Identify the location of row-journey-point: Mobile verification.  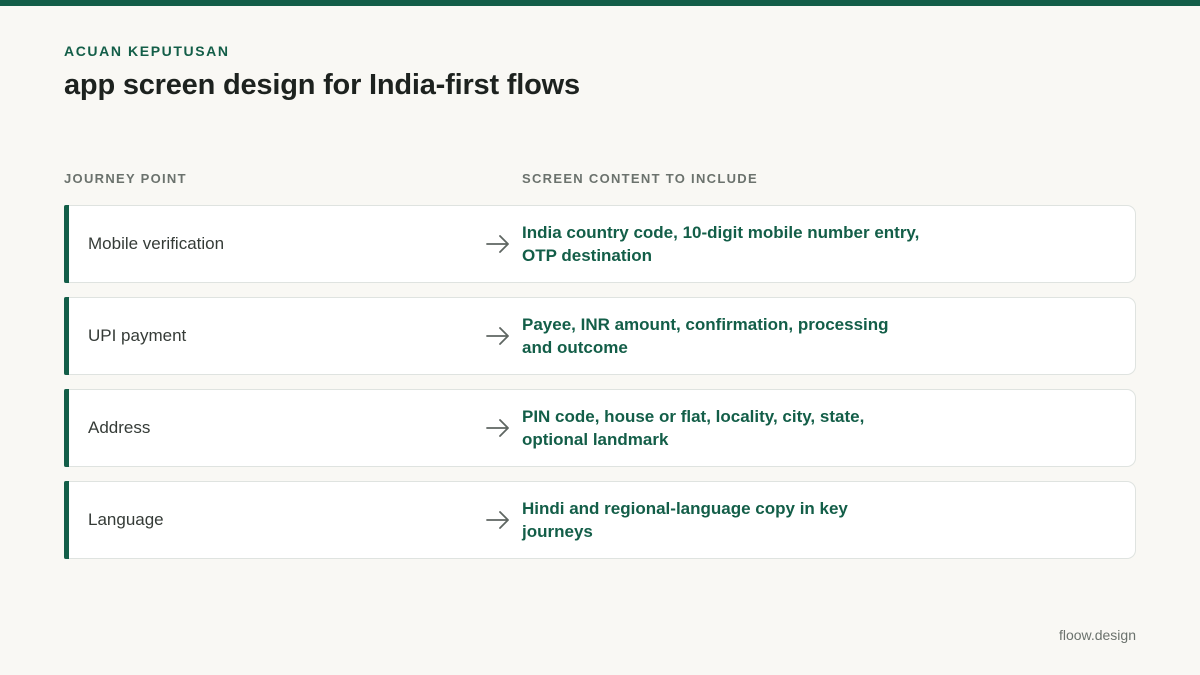
(156, 243).